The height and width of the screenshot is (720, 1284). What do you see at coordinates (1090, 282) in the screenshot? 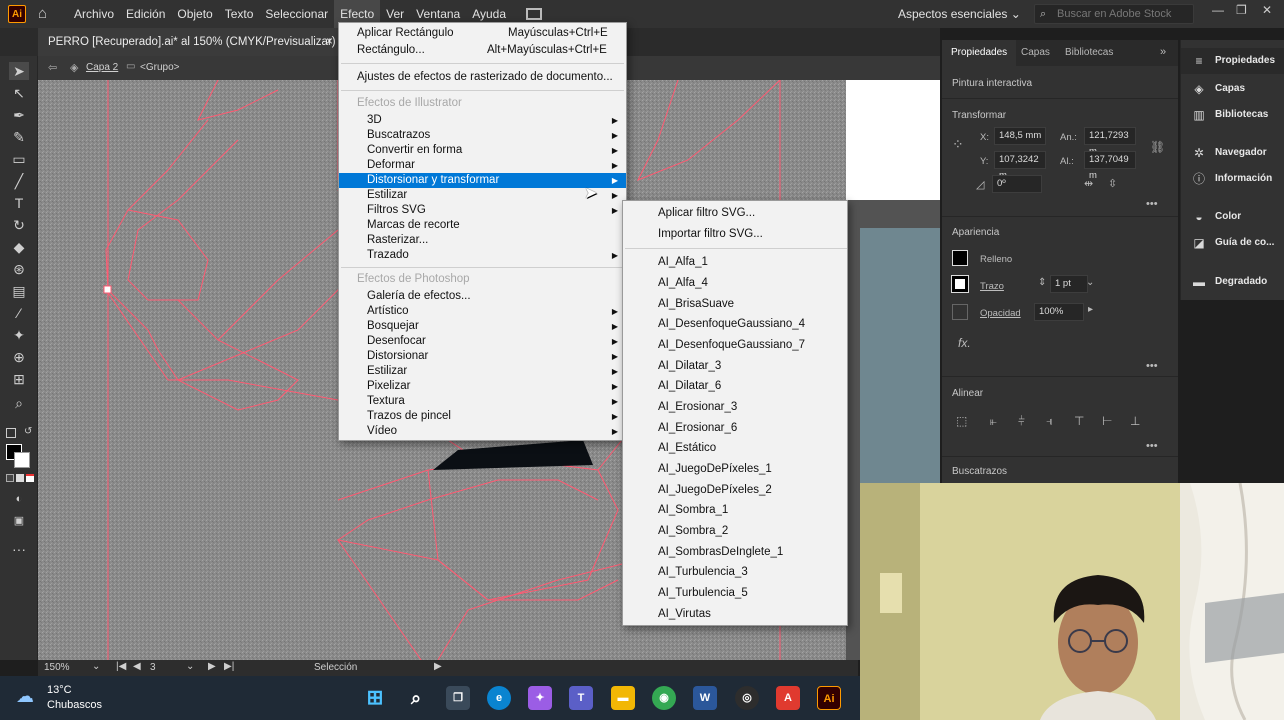
I see `stroke-weight-chevron-icon: ⌄` at bounding box center [1090, 282].